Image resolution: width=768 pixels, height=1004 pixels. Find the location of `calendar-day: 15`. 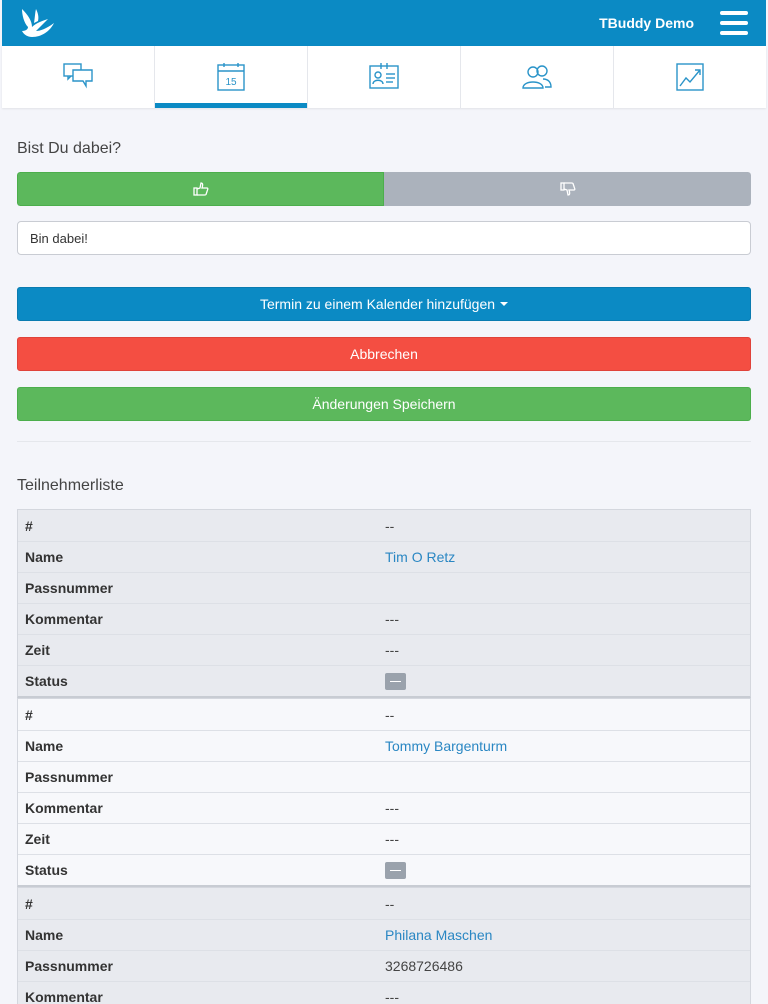

calendar-day: 15 is located at coordinates (231, 82).